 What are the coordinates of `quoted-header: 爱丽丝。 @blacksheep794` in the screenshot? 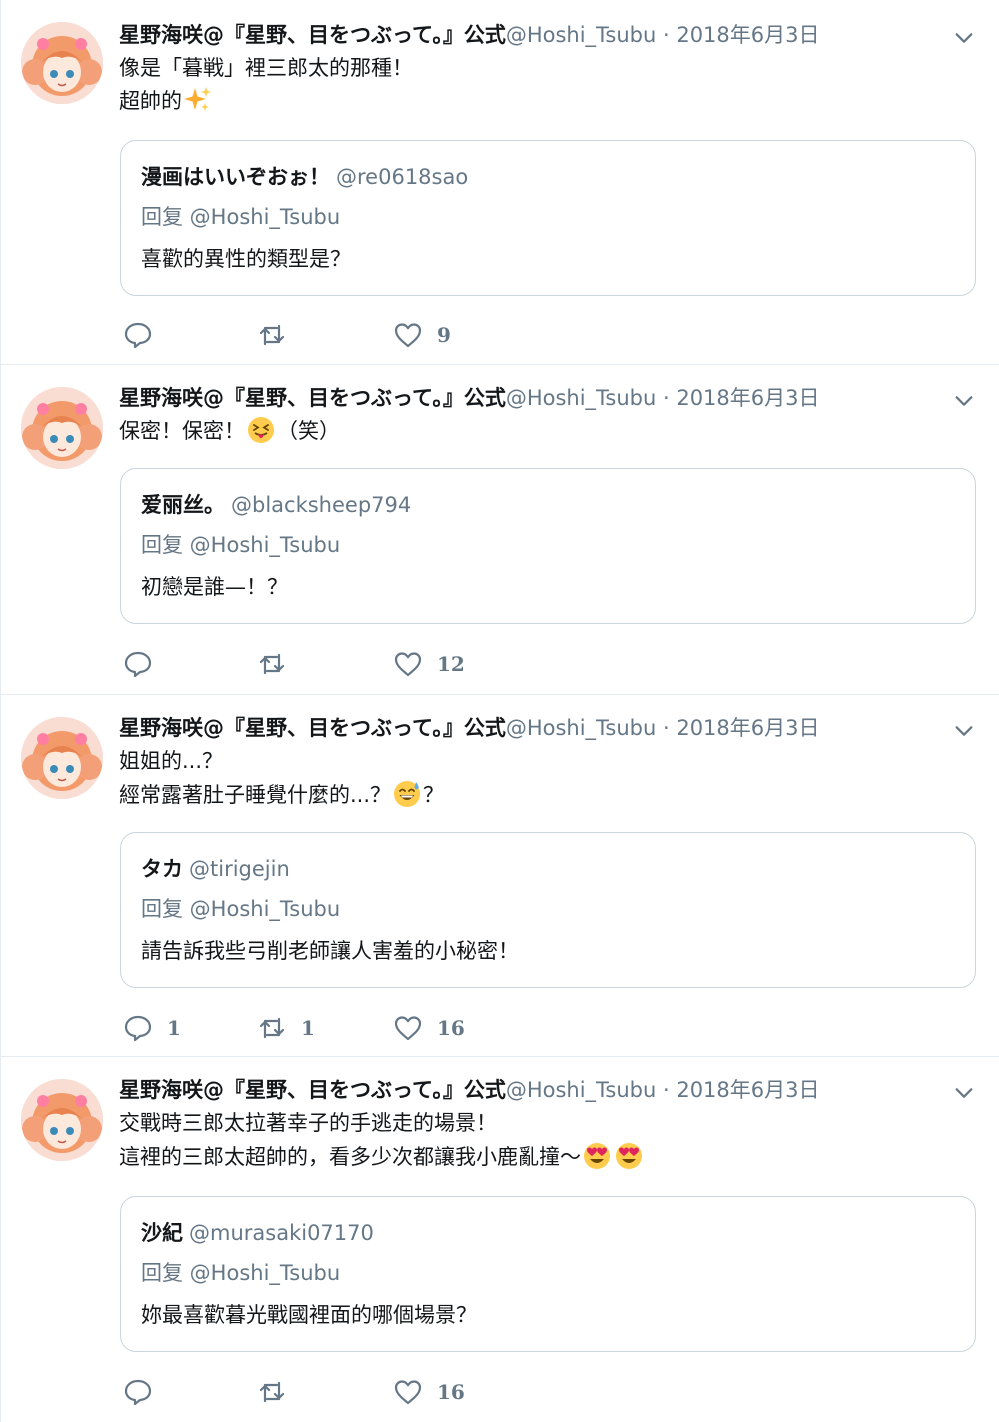 It's located at (276, 505).